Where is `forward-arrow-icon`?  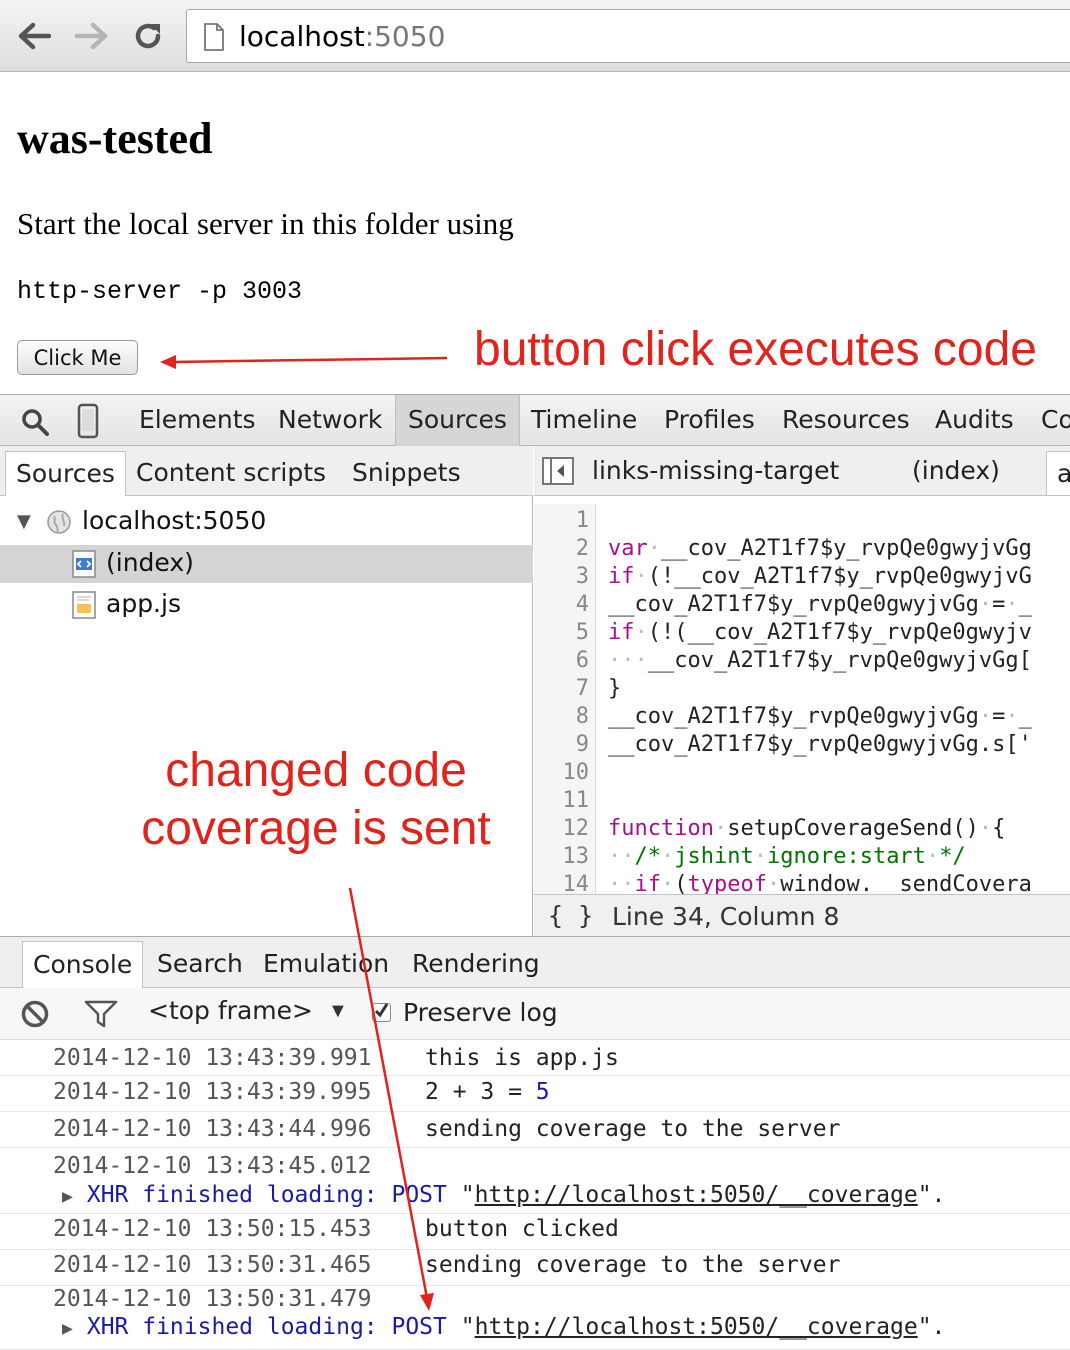 forward-arrow-icon is located at coordinates (91, 36).